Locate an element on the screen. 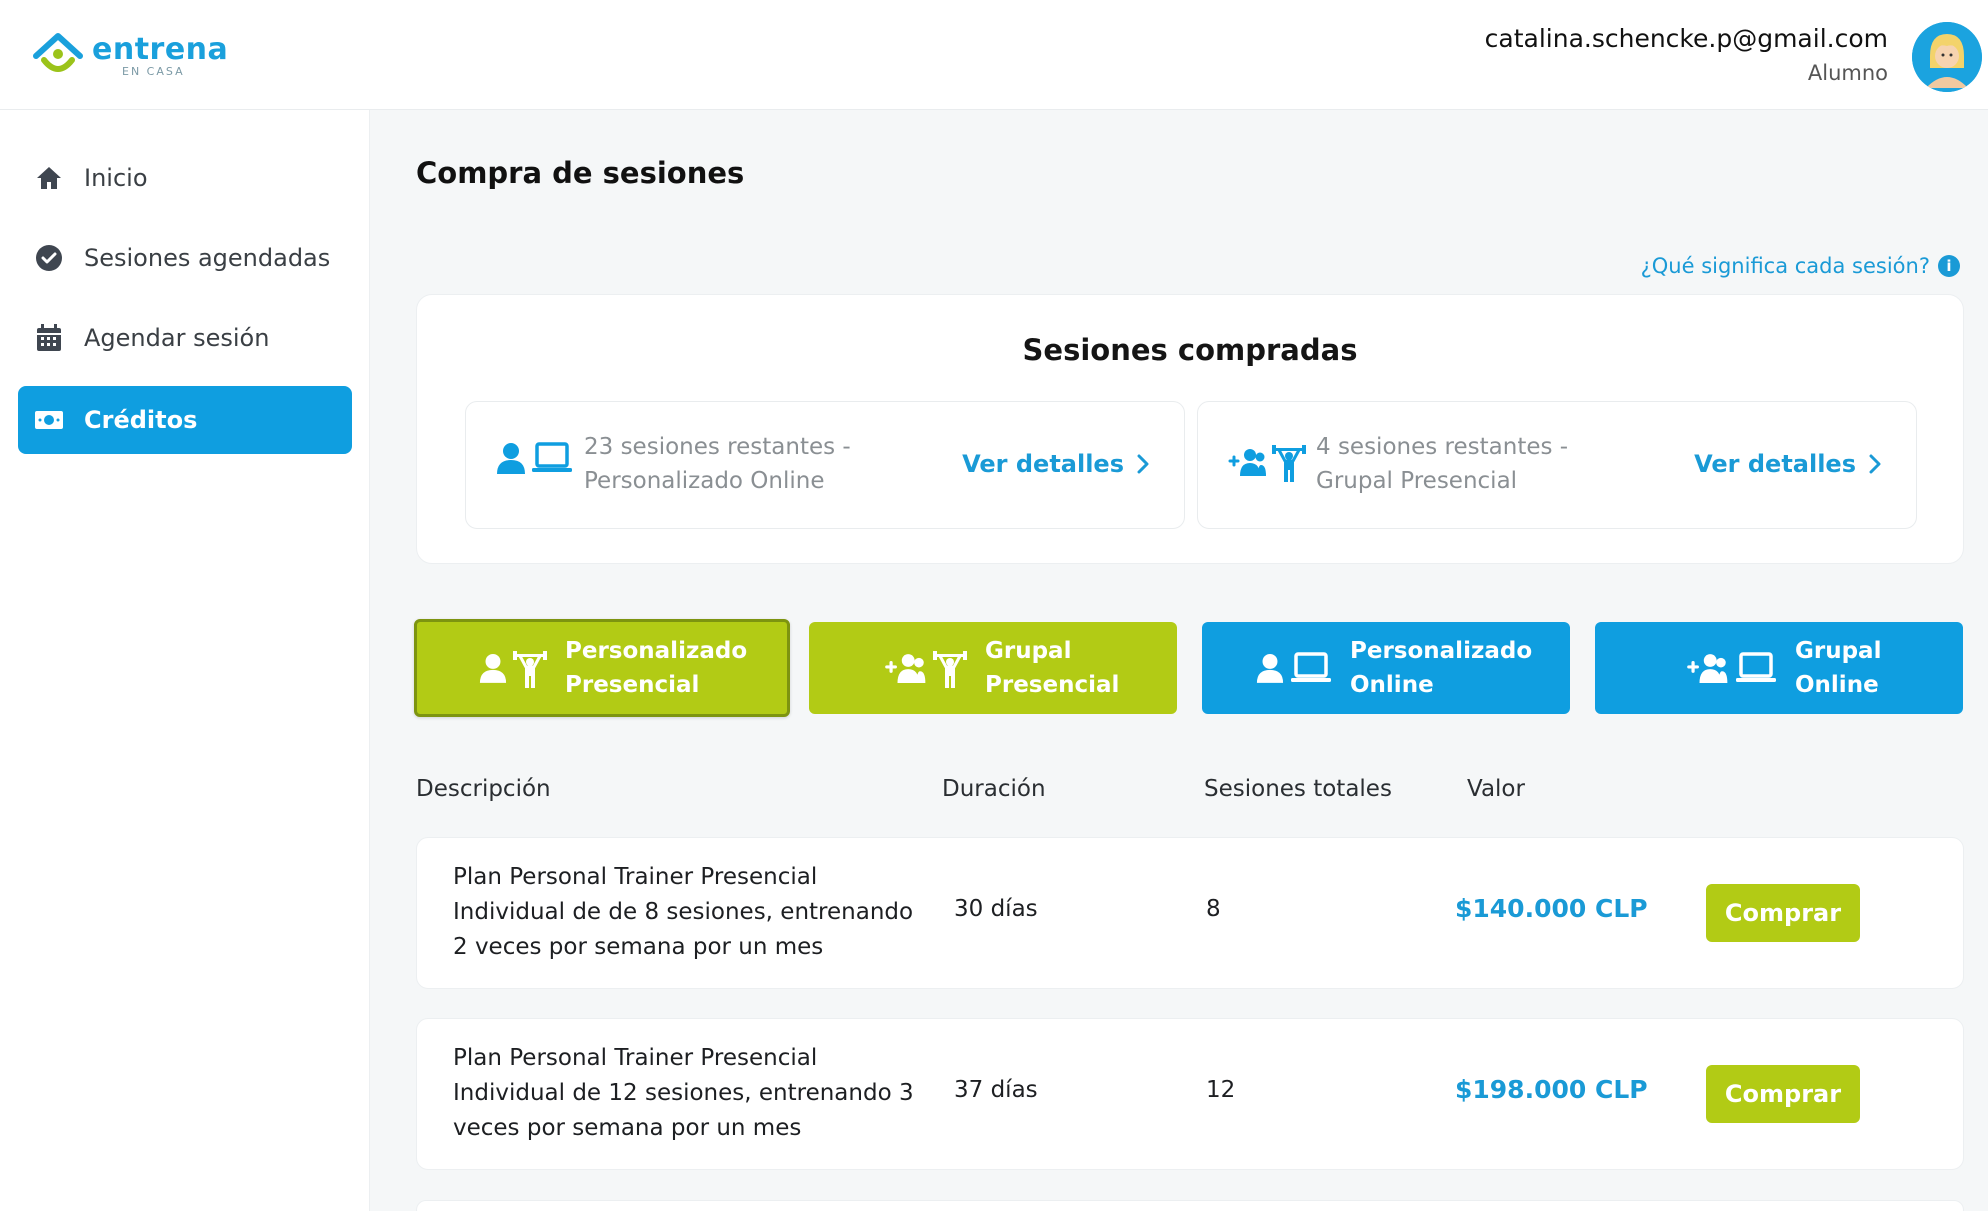 The image size is (1988, 1211). plan-duration: 37 días is located at coordinates (996, 1090).